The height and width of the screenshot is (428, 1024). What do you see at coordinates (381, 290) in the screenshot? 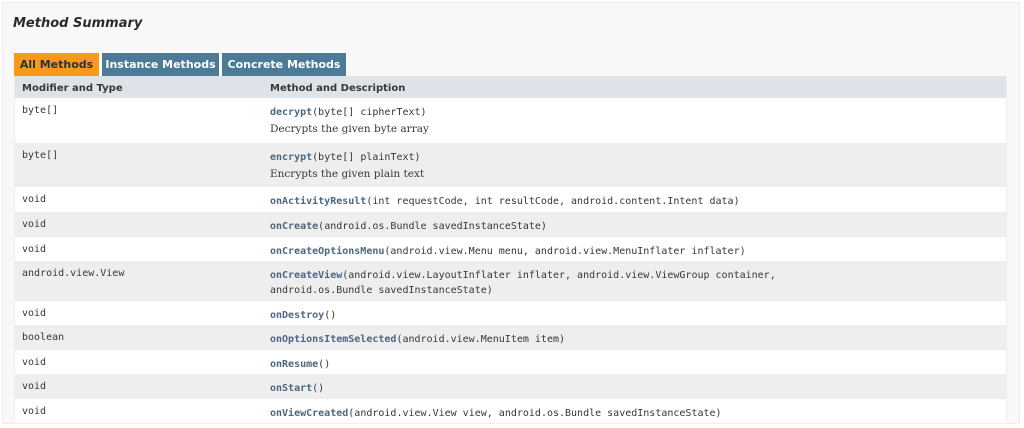
I see `method-params-continued: android.os.Bundle savedInstanceState)` at bounding box center [381, 290].